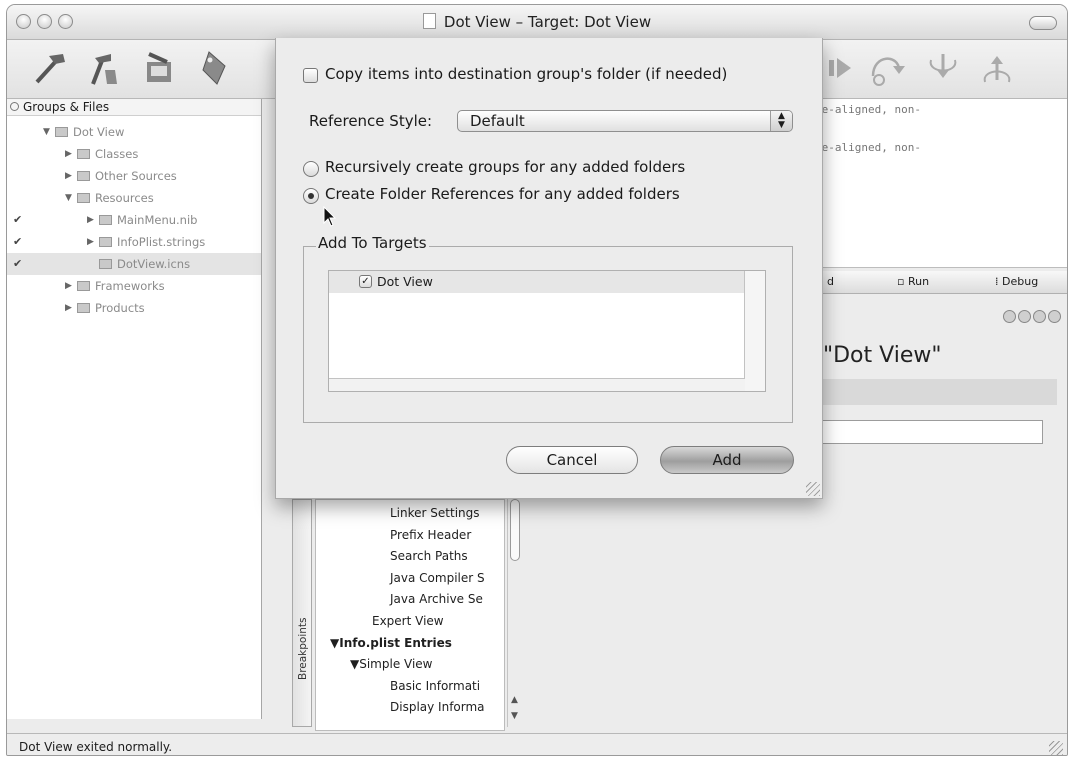  Describe the element at coordinates (727, 460) in the screenshot. I see `add-button: Add` at that location.